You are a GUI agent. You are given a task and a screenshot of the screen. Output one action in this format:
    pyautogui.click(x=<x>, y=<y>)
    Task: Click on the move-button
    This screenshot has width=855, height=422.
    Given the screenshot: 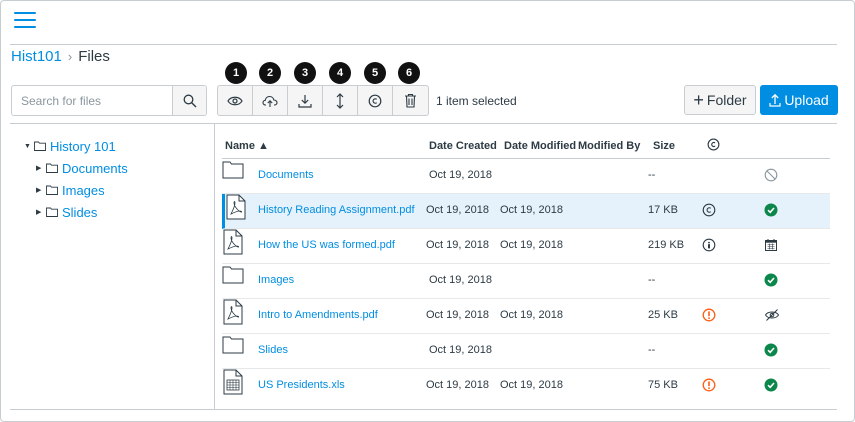 What is the action you would take?
    pyautogui.click(x=340, y=100)
    